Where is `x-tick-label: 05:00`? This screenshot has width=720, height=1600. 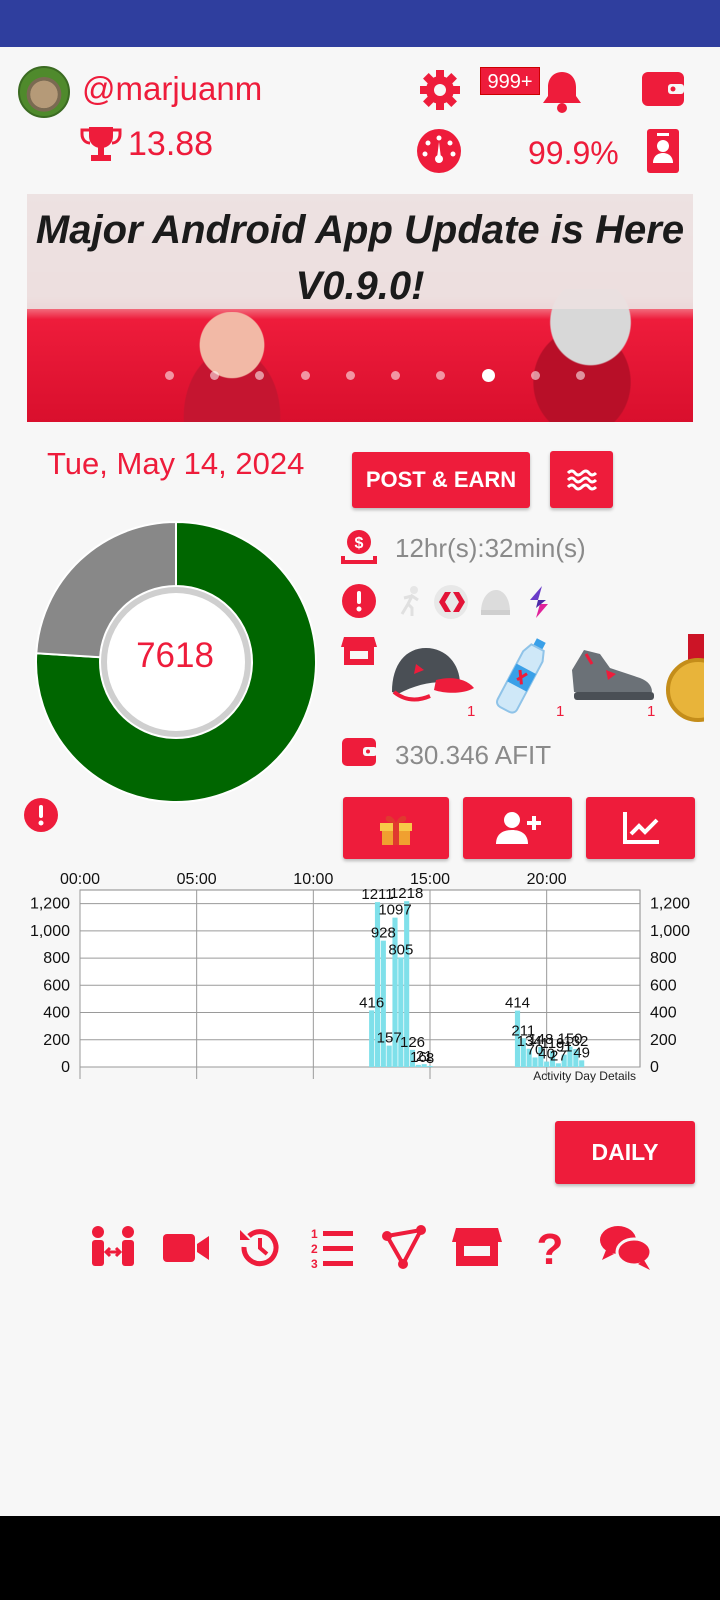
x-tick-label: 05:00 is located at coordinates (197, 879).